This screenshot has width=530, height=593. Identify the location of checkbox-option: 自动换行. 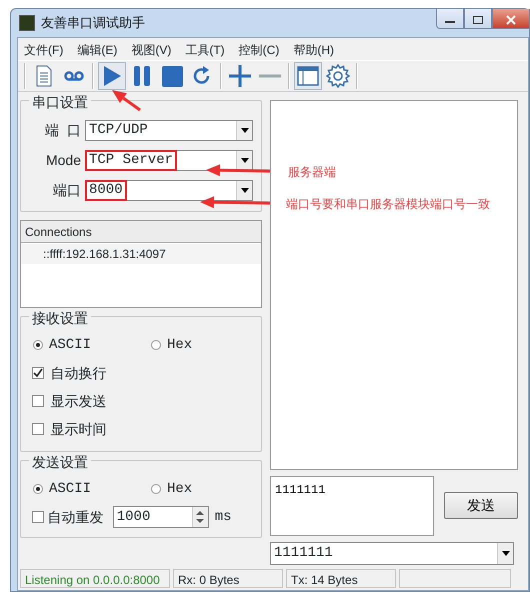
(141, 373).